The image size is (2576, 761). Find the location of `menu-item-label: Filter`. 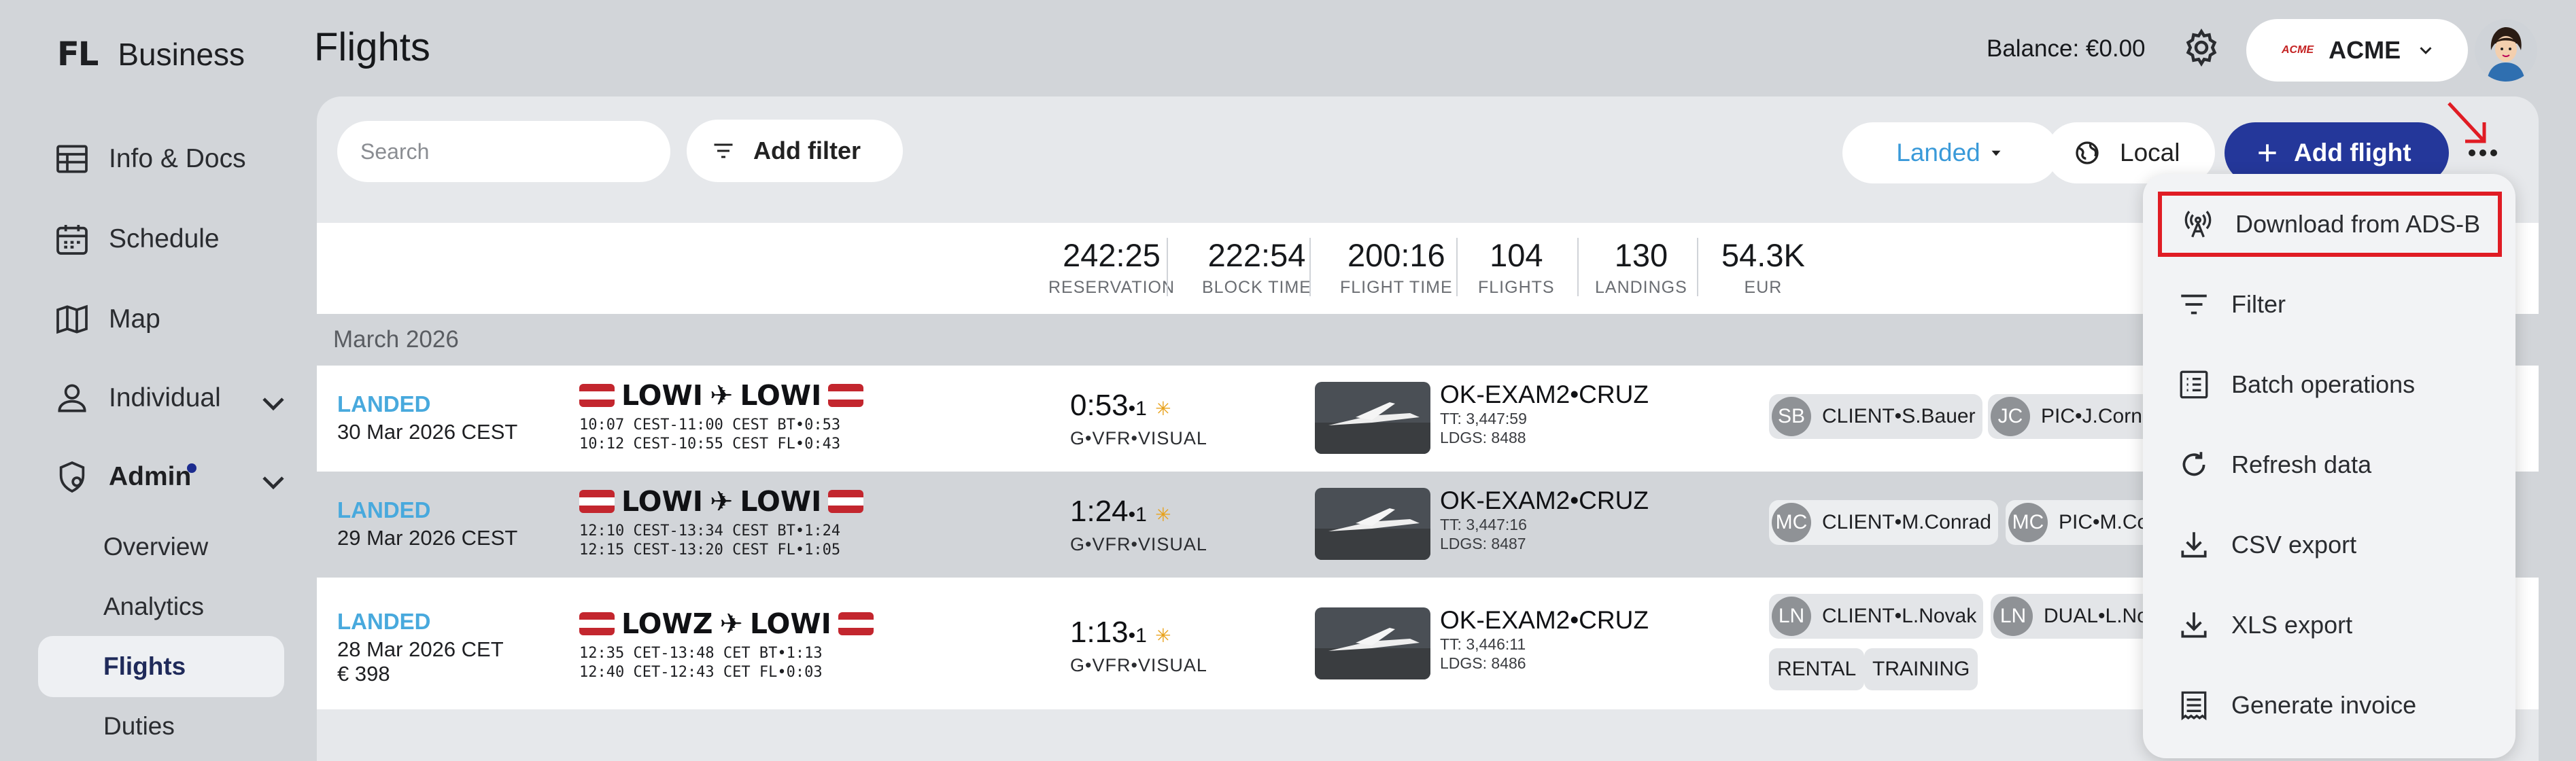

menu-item-label: Filter is located at coordinates (2258, 304).